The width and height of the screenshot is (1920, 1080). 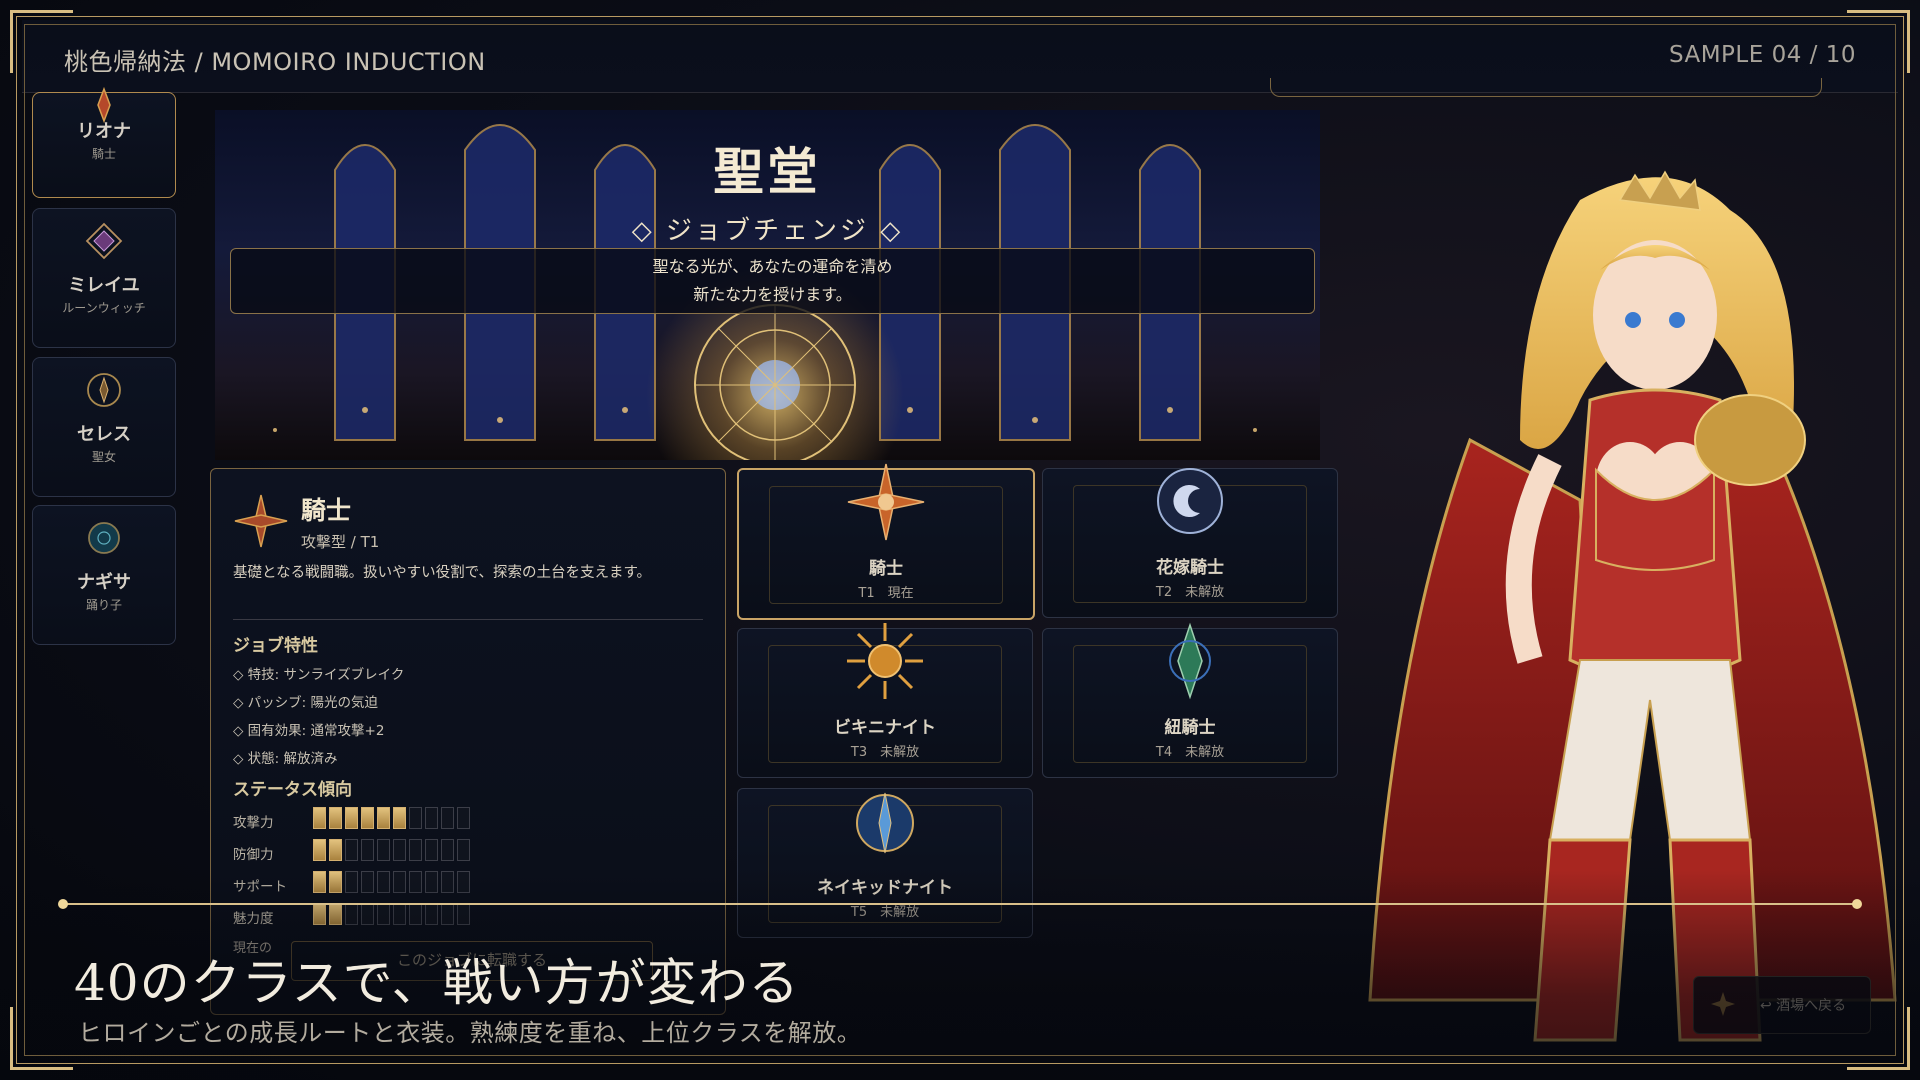 I want to click on divider, so click(x=468, y=619).